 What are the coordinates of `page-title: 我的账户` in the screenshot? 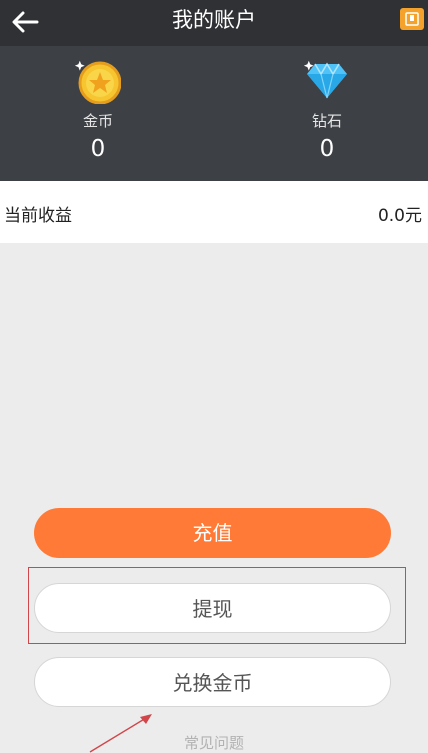 It's located at (214, 20).